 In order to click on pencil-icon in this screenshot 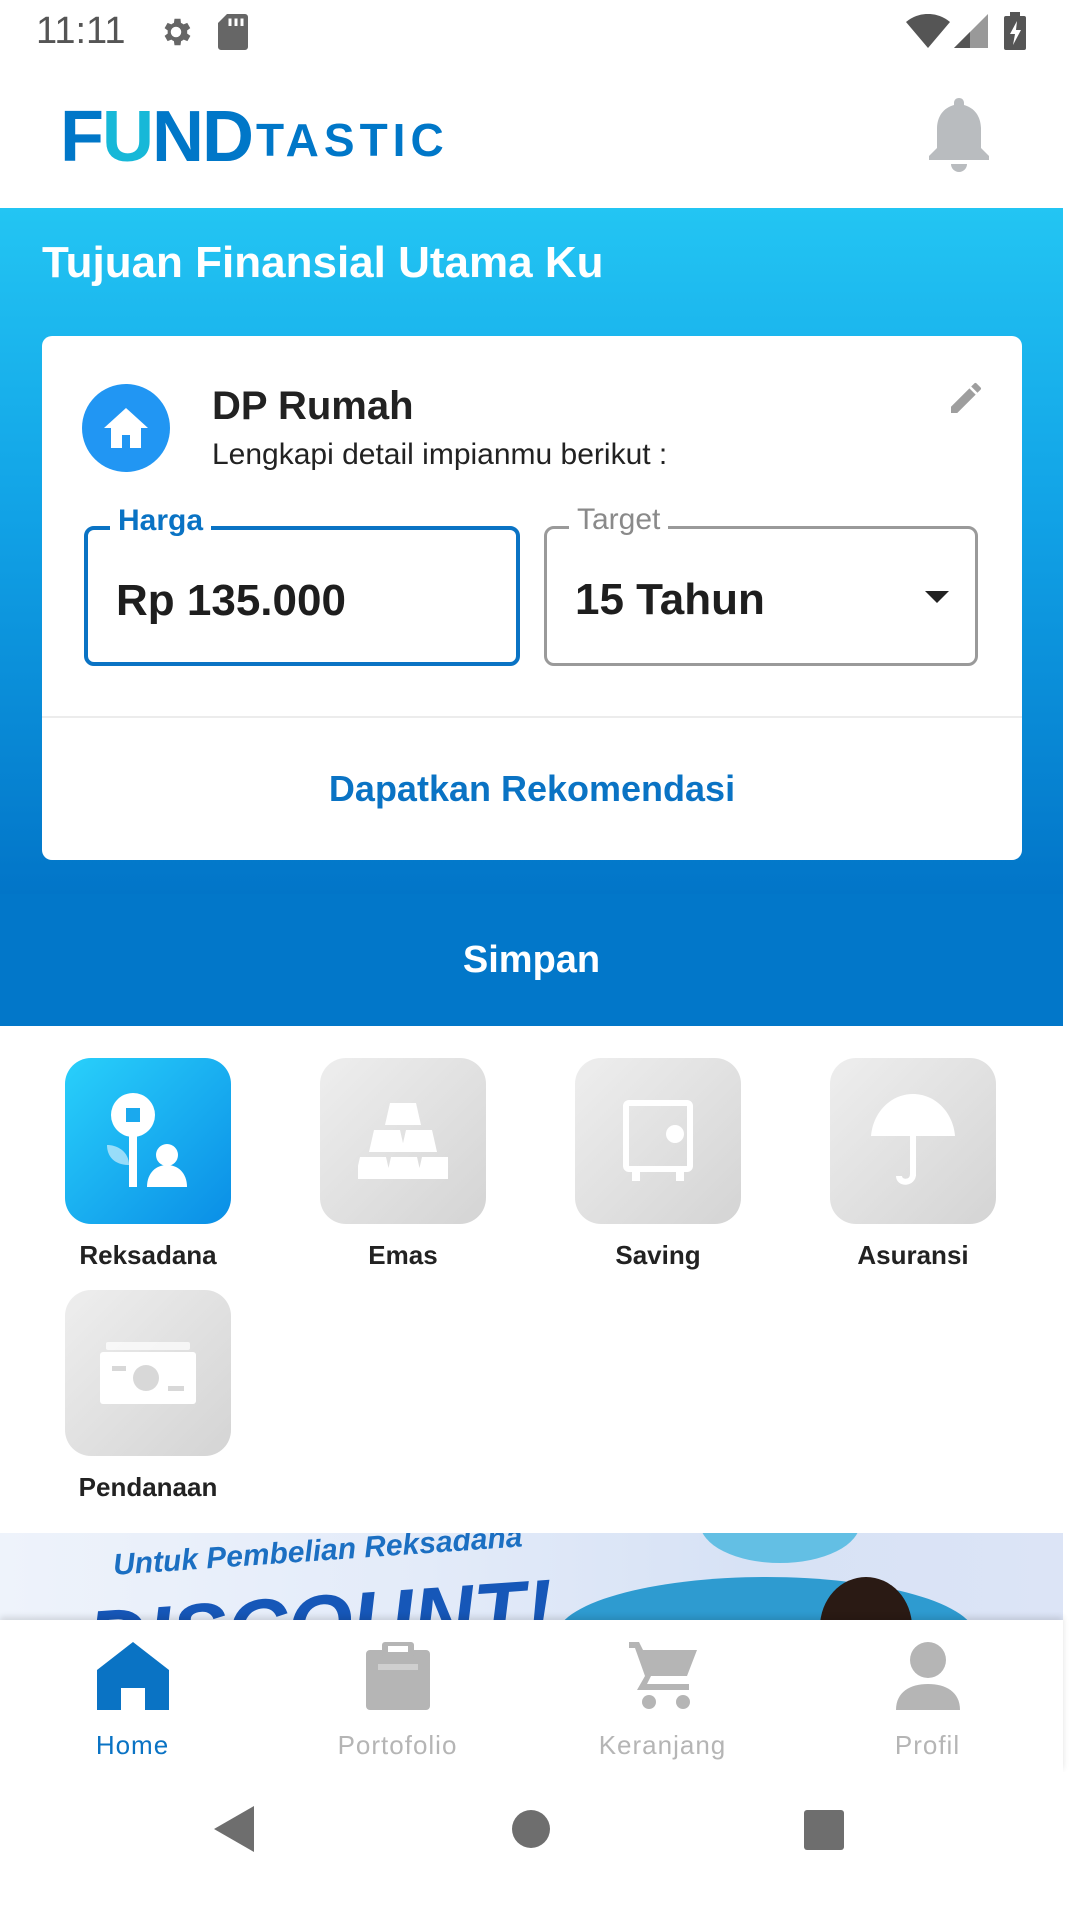, I will do `click(966, 397)`.